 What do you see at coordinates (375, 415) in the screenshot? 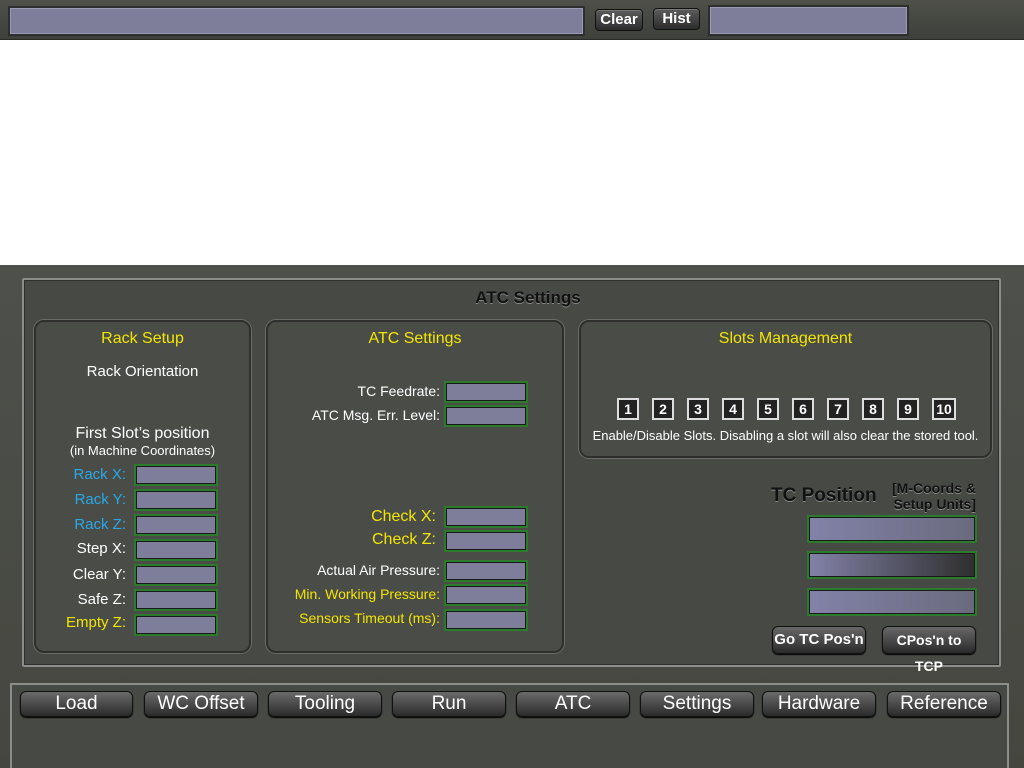
I see `atc-msg-label: ATC Msg. Err. Level:` at bounding box center [375, 415].